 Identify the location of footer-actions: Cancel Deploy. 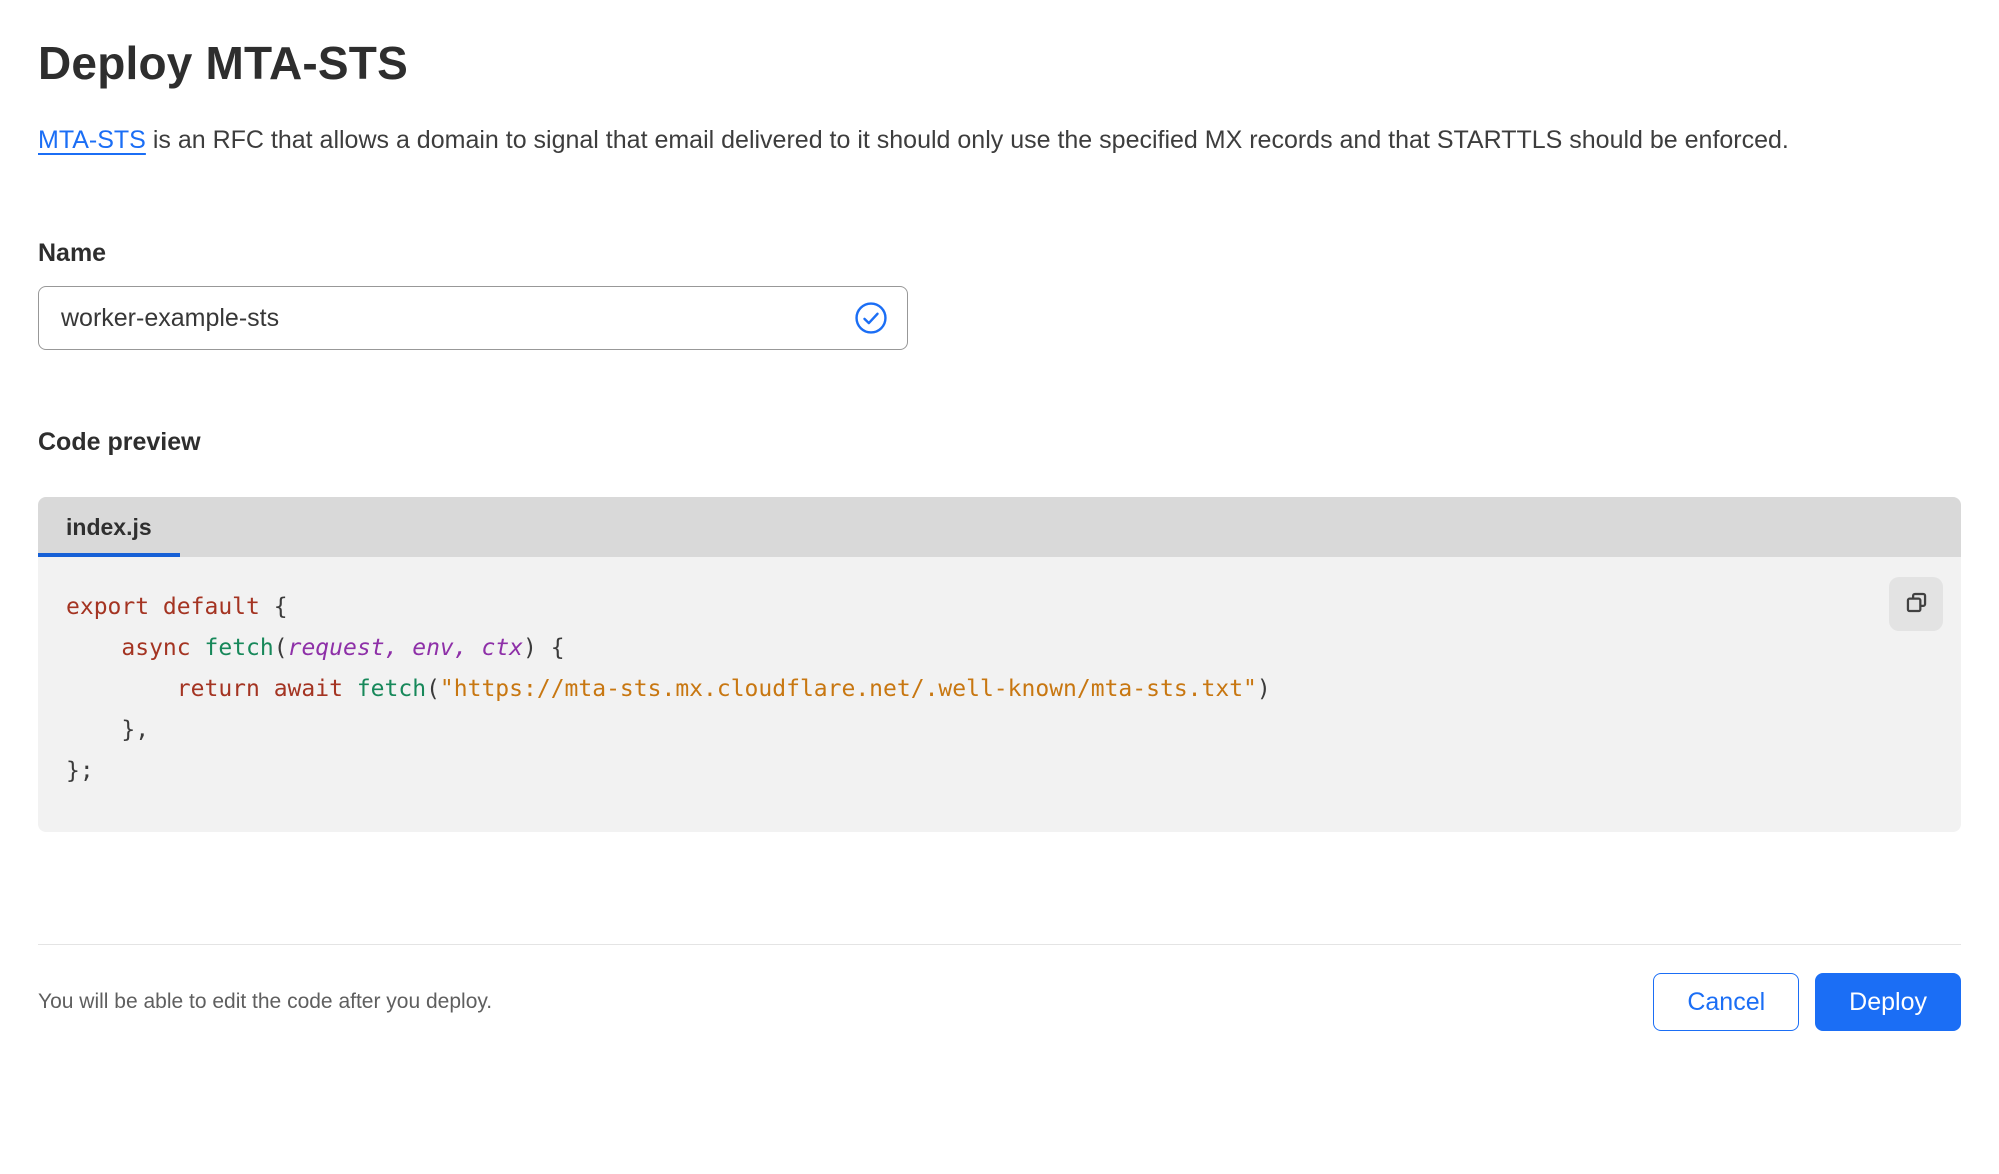
(1807, 1002).